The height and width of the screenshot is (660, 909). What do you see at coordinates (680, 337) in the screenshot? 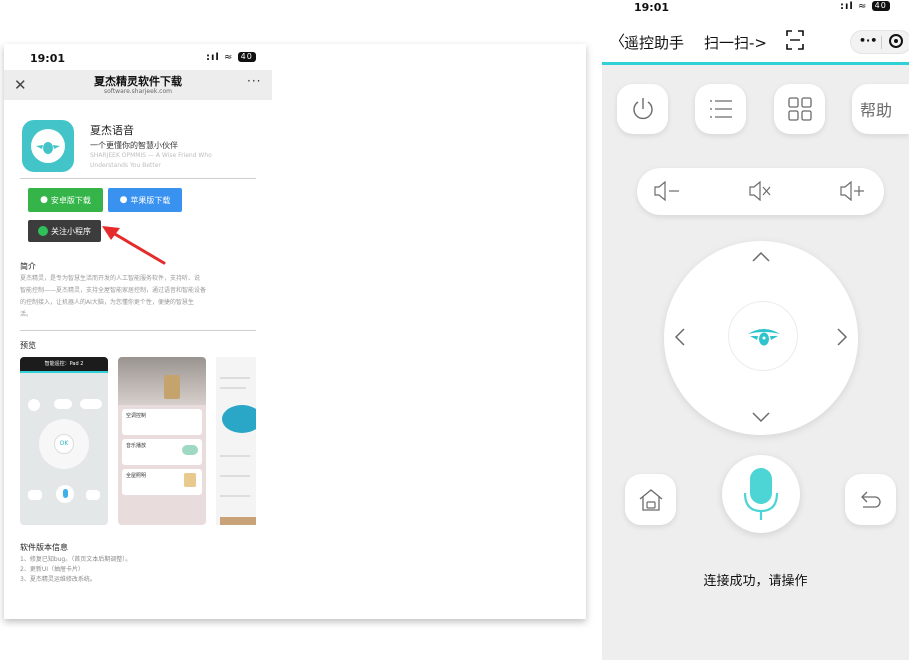
I see `arrow-left-icon` at bounding box center [680, 337].